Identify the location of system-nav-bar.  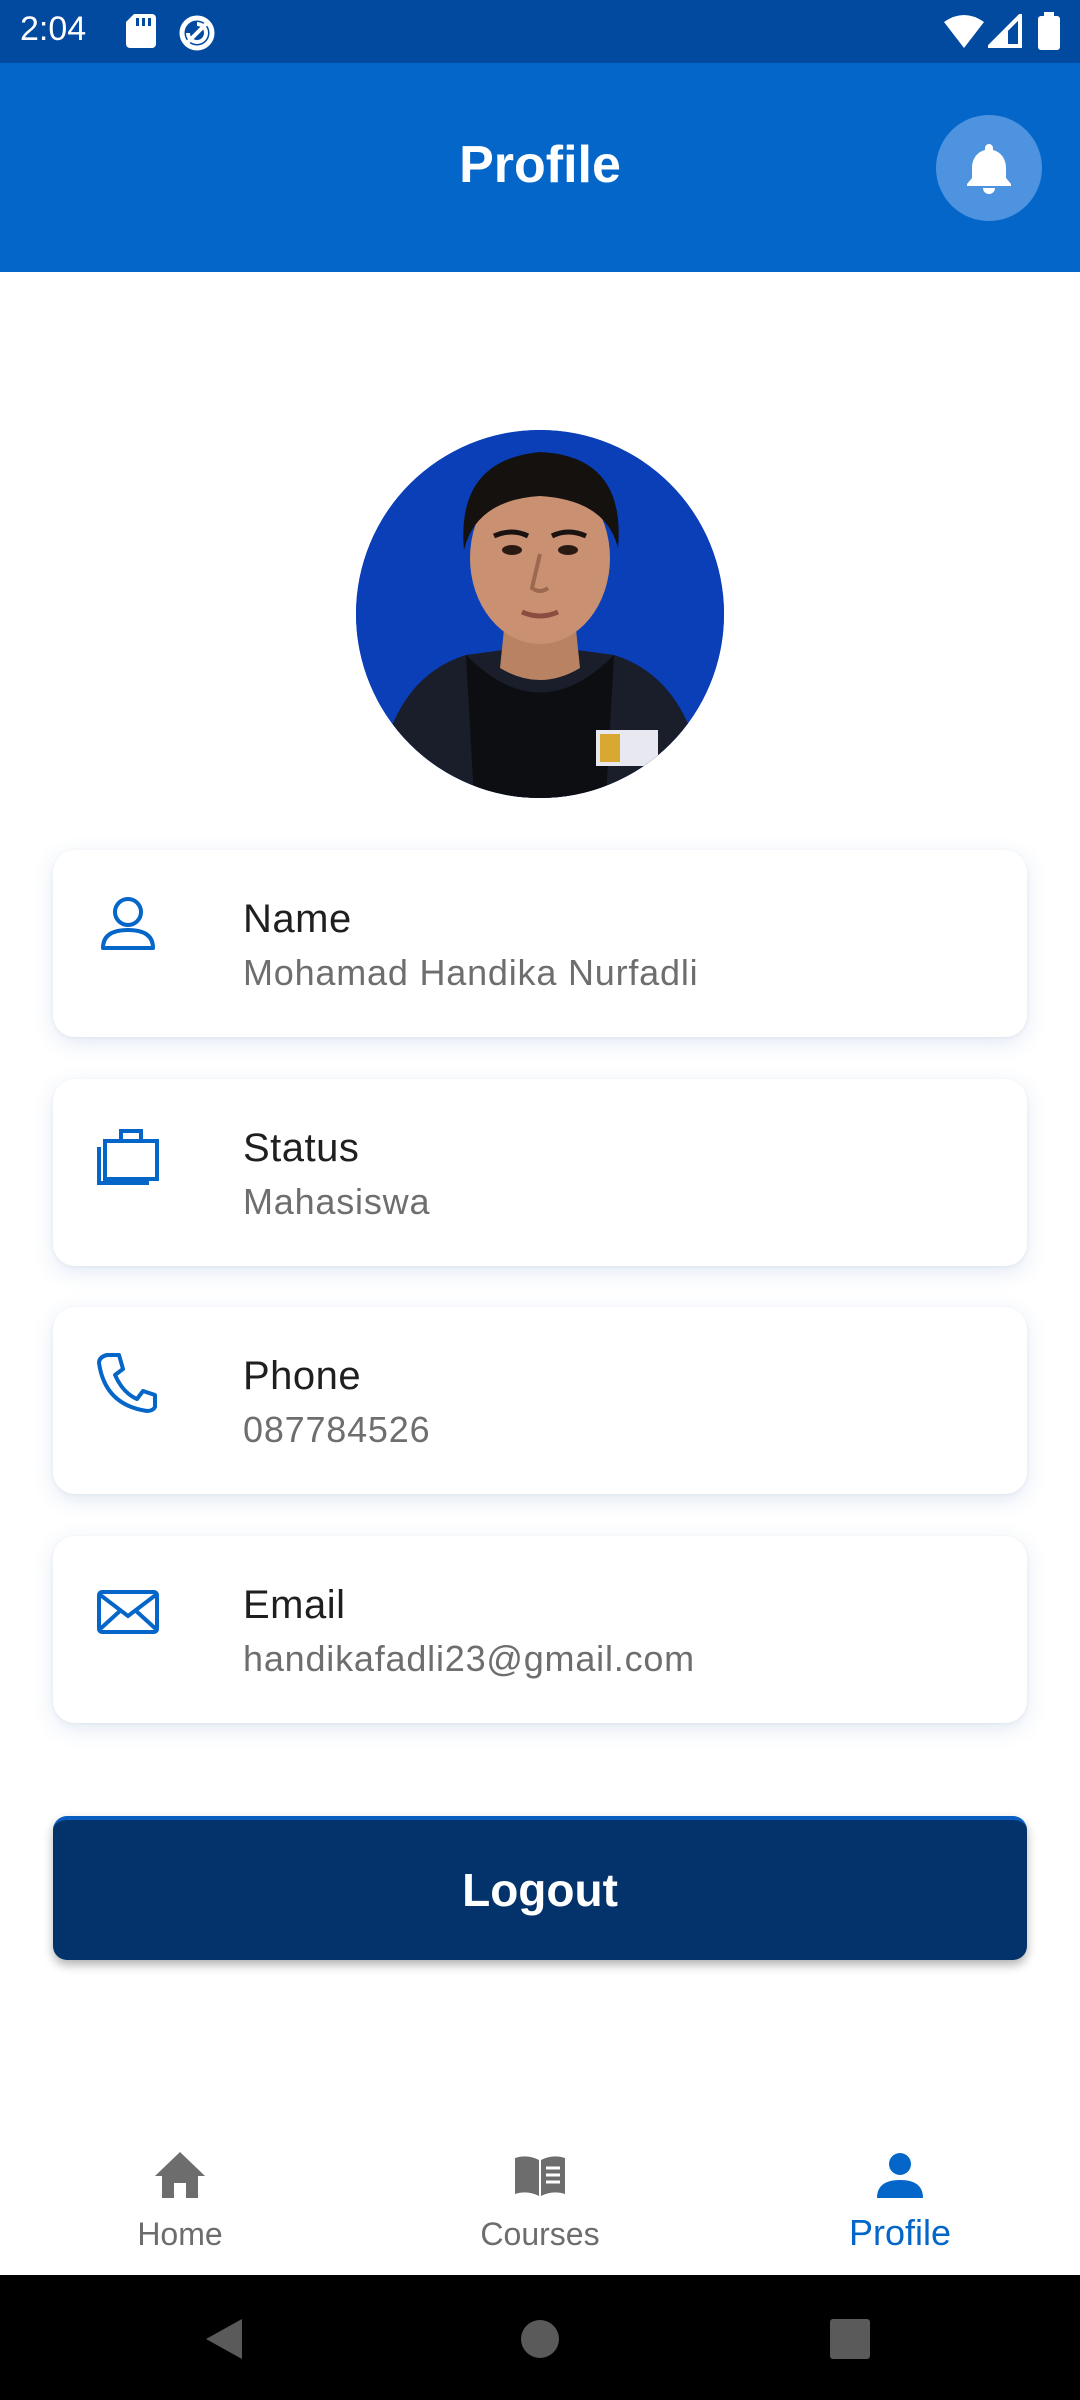
(540, 2337).